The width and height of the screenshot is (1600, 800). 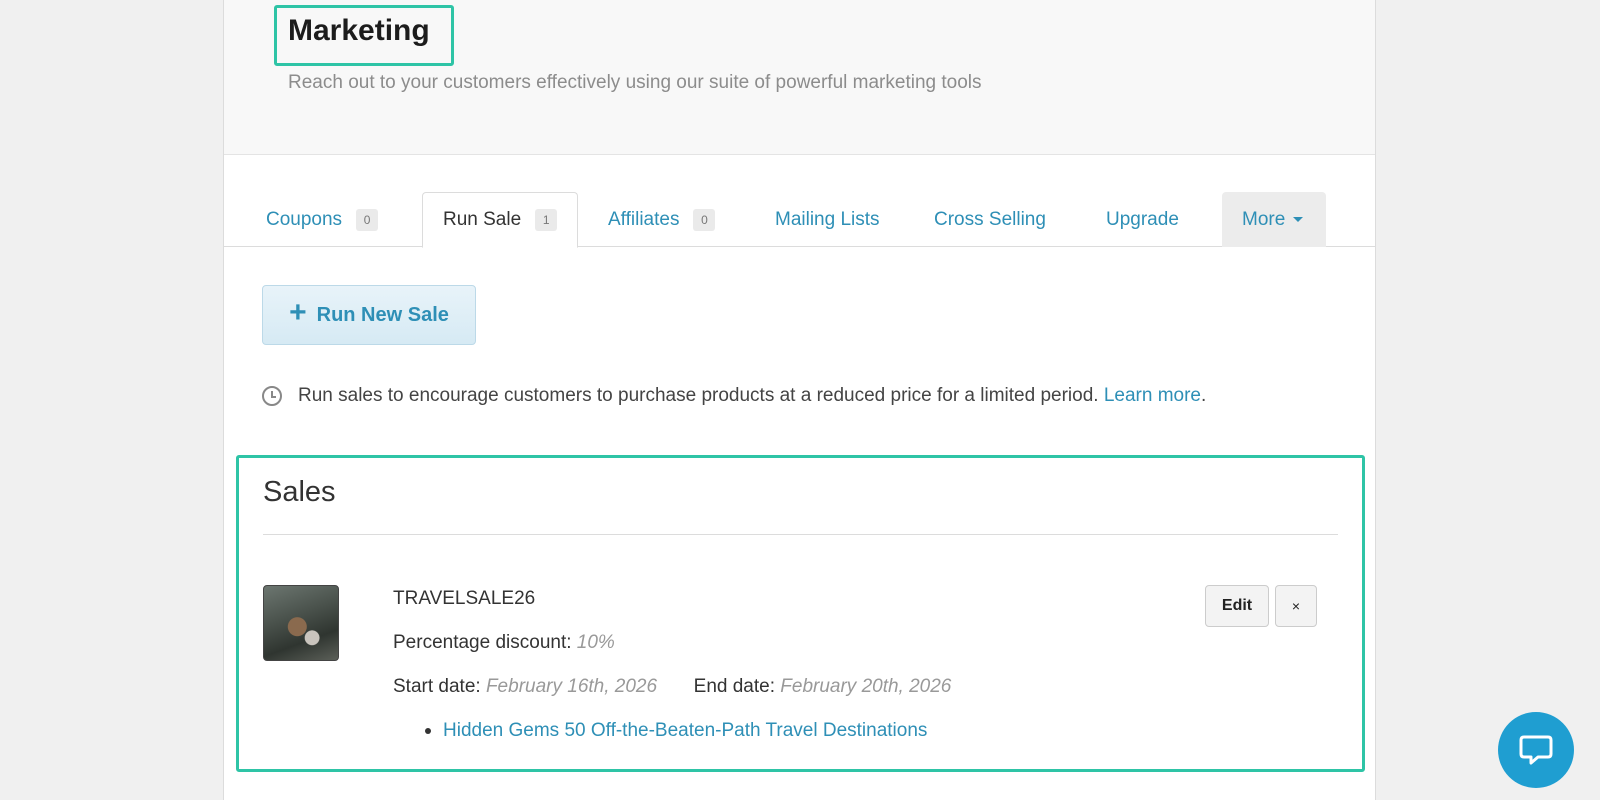 What do you see at coordinates (304, 219) in the screenshot?
I see `tab-label: Coupons` at bounding box center [304, 219].